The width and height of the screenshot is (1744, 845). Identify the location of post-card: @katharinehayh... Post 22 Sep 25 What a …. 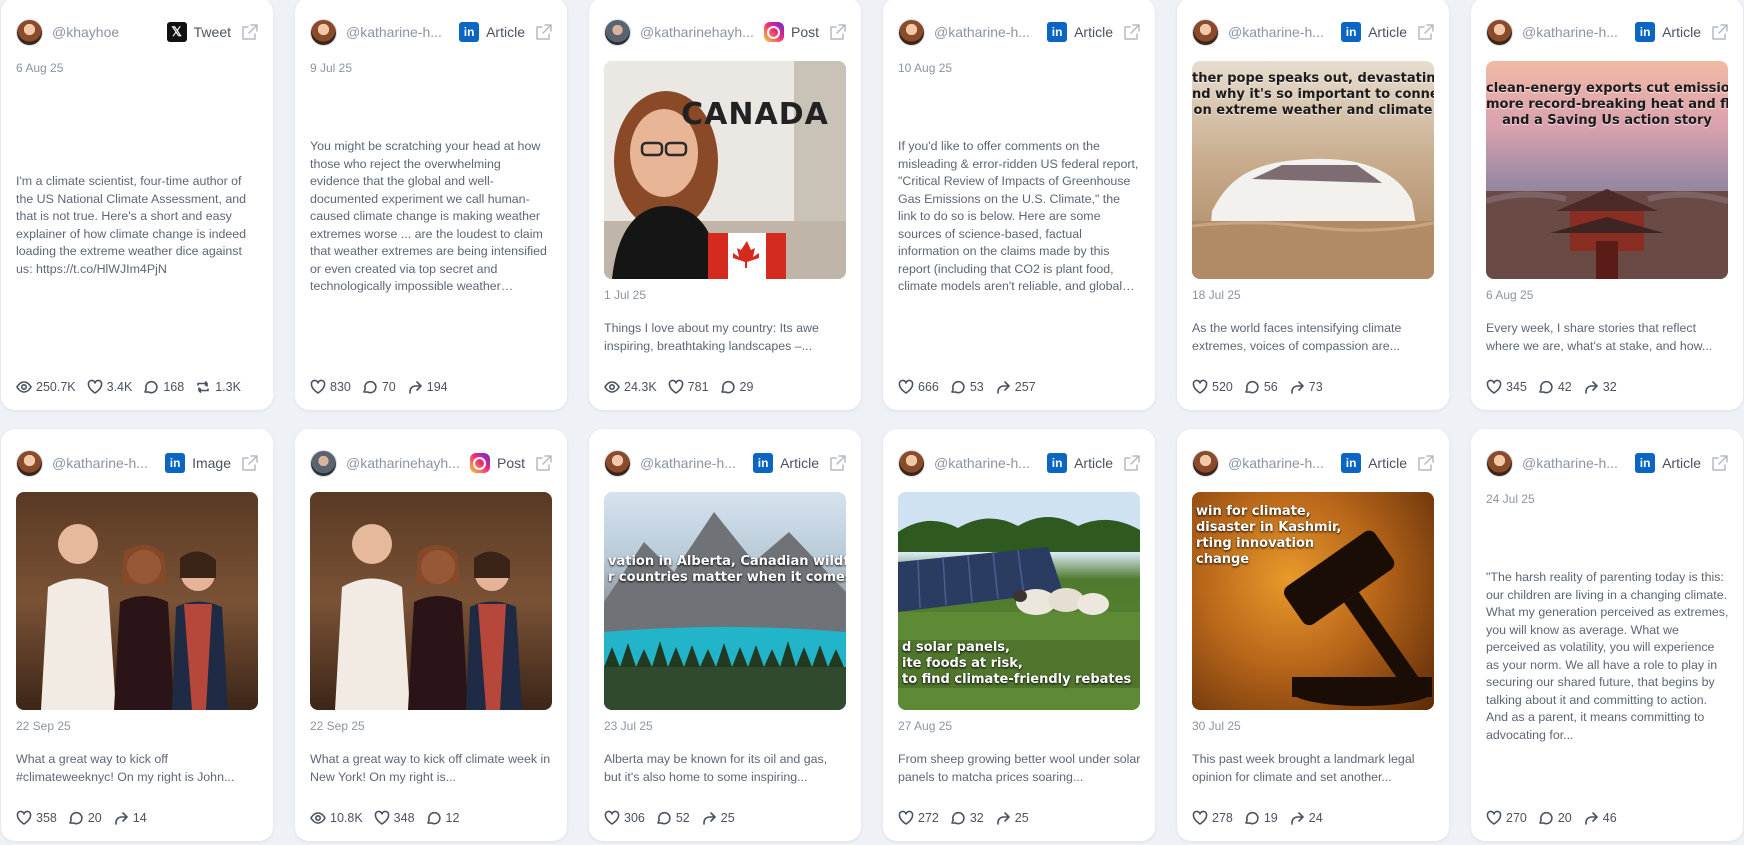
(431, 635).